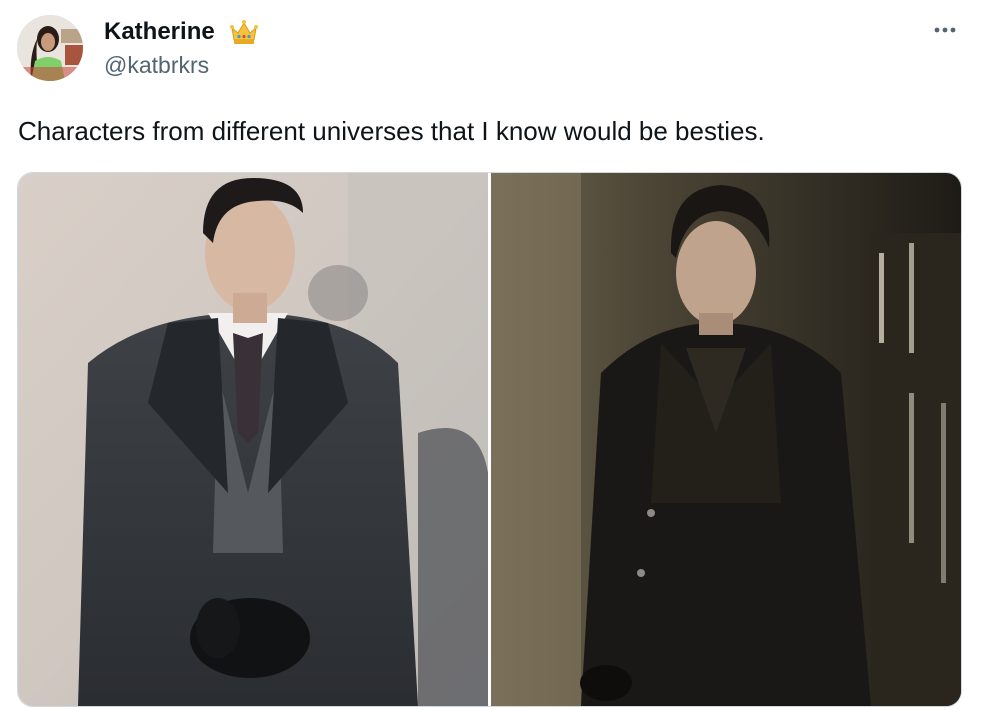  Describe the element at coordinates (50, 48) in the screenshot. I see `avatar` at that location.